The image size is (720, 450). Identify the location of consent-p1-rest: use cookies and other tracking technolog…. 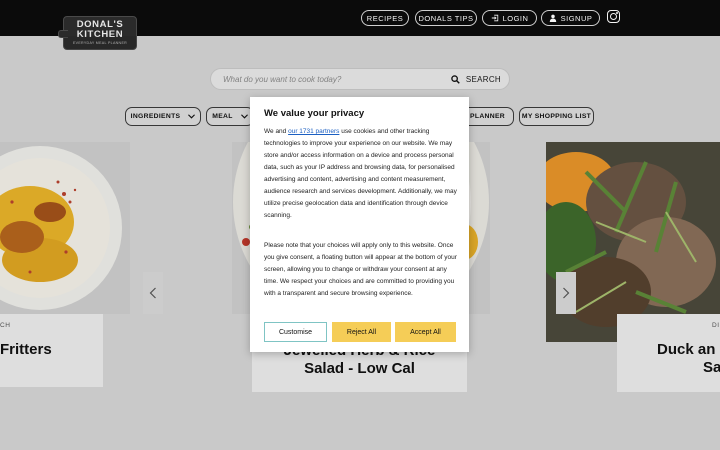
(360, 173).